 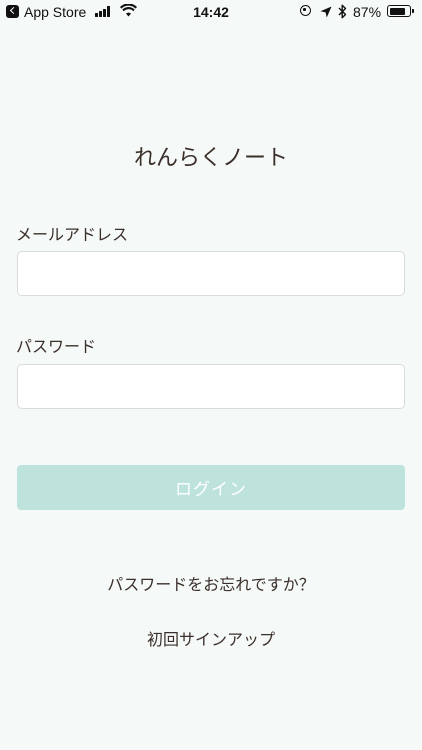 I want to click on signup-link: 初回サインアップ, so click(x=211, y=640).